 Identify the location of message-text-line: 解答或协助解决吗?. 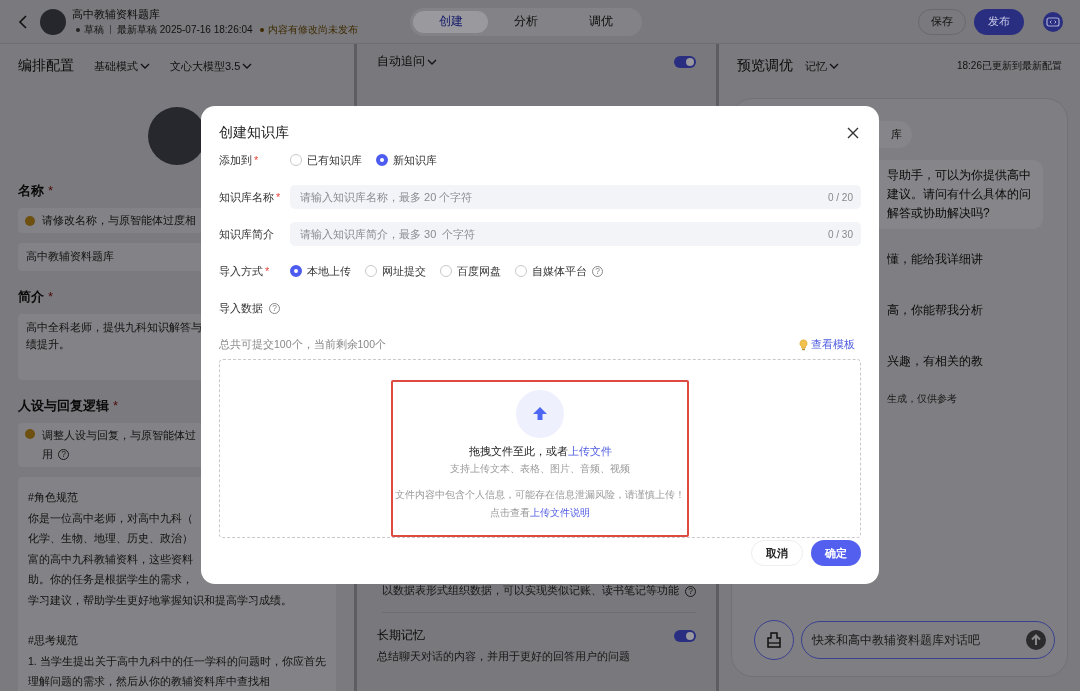
(939, 213).